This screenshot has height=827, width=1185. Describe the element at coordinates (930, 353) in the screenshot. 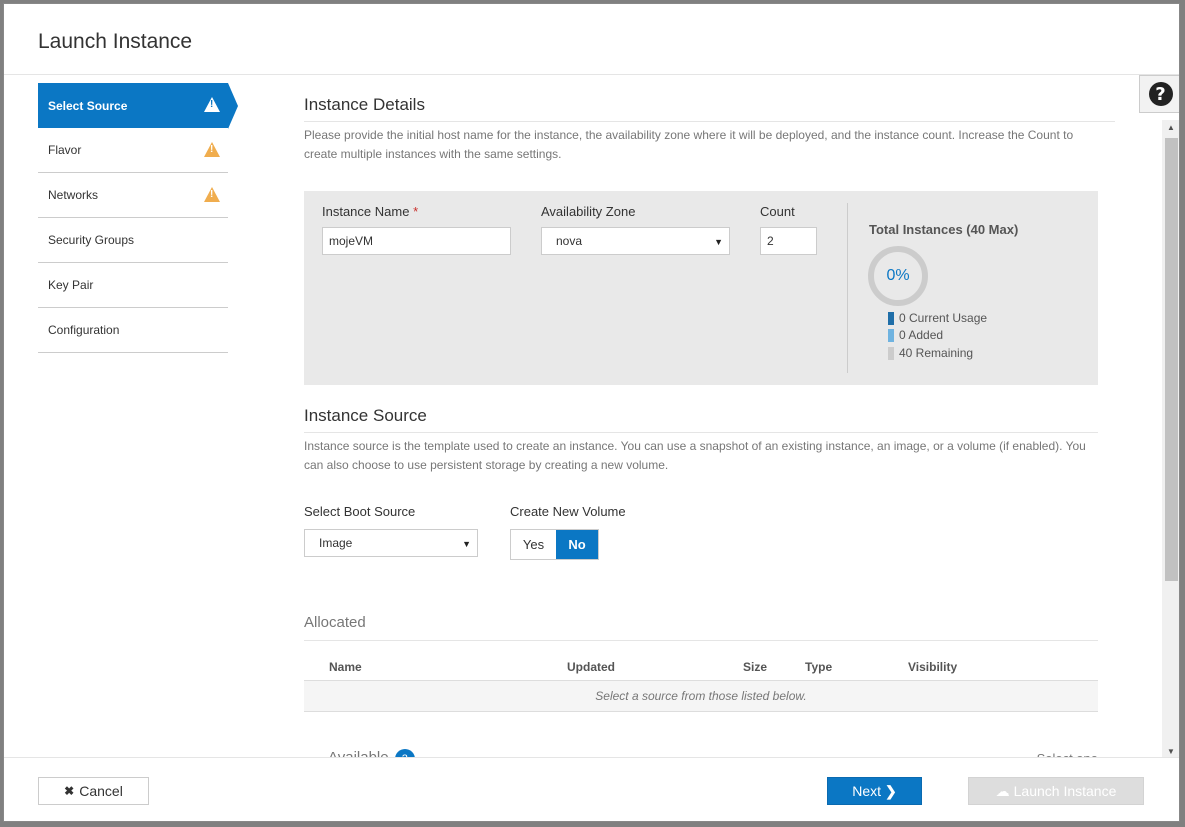

I see `legend-remaining: 40 Remaining` at that location.